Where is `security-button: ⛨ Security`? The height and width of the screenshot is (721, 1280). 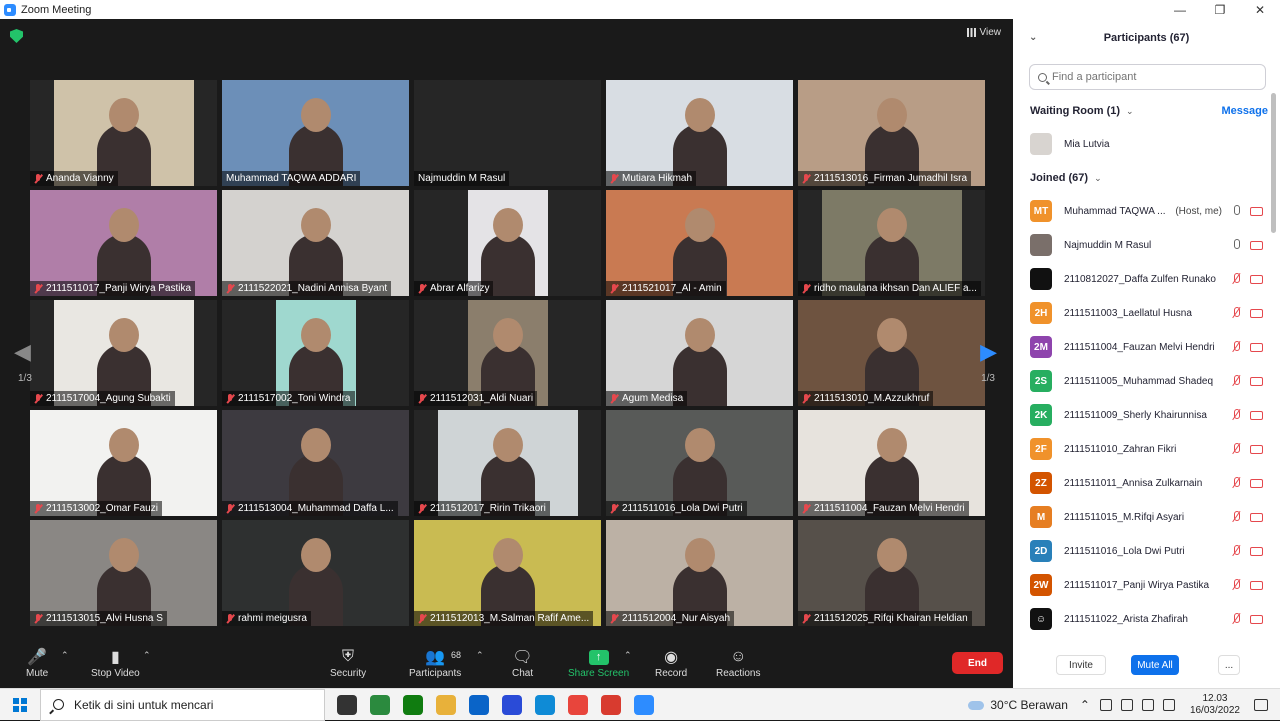
security-button: ⛨ Security is located at coordinates (348, 662).